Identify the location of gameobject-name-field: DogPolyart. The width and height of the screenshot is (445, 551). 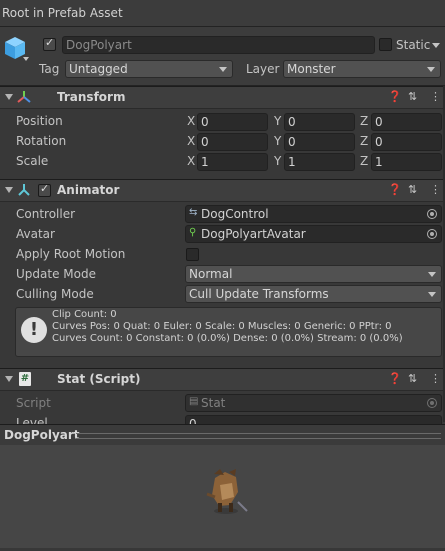
(218, 45).